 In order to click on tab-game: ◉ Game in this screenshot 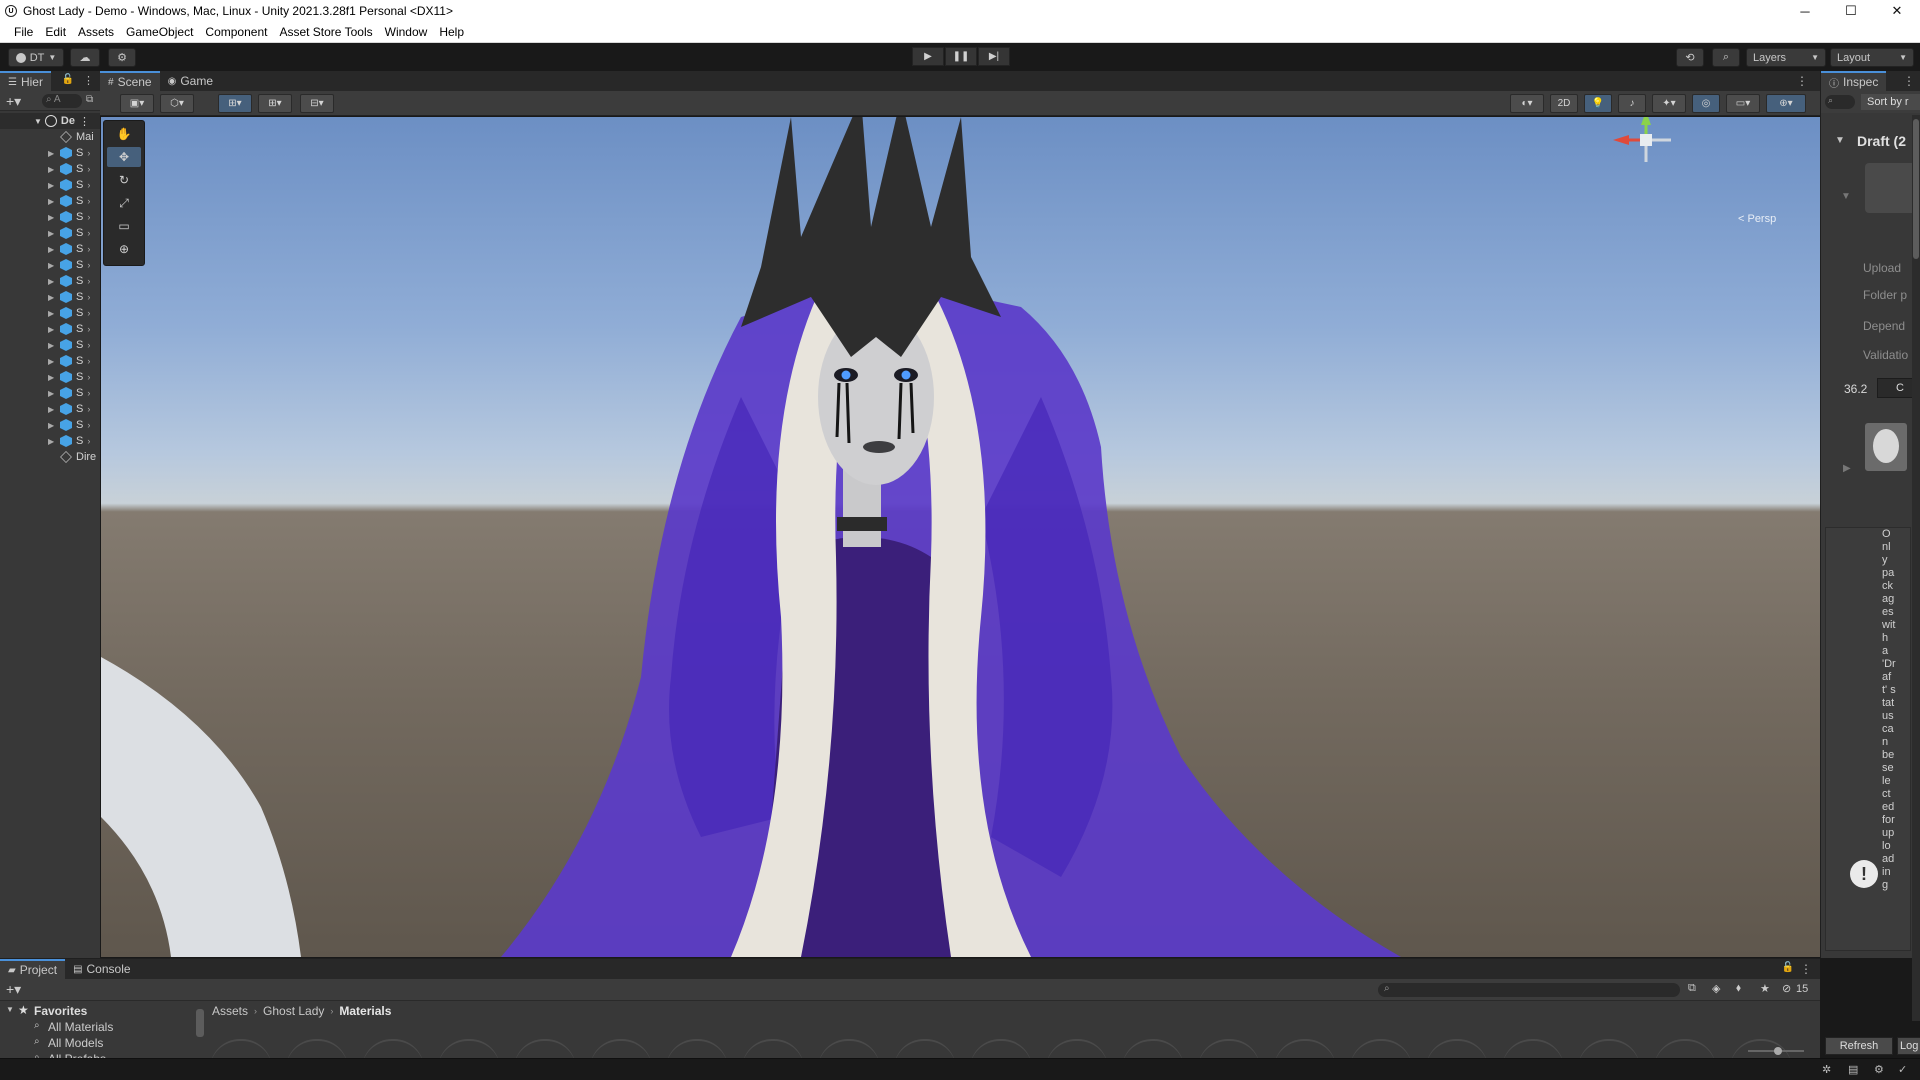, I will do `click(190, 81)`.